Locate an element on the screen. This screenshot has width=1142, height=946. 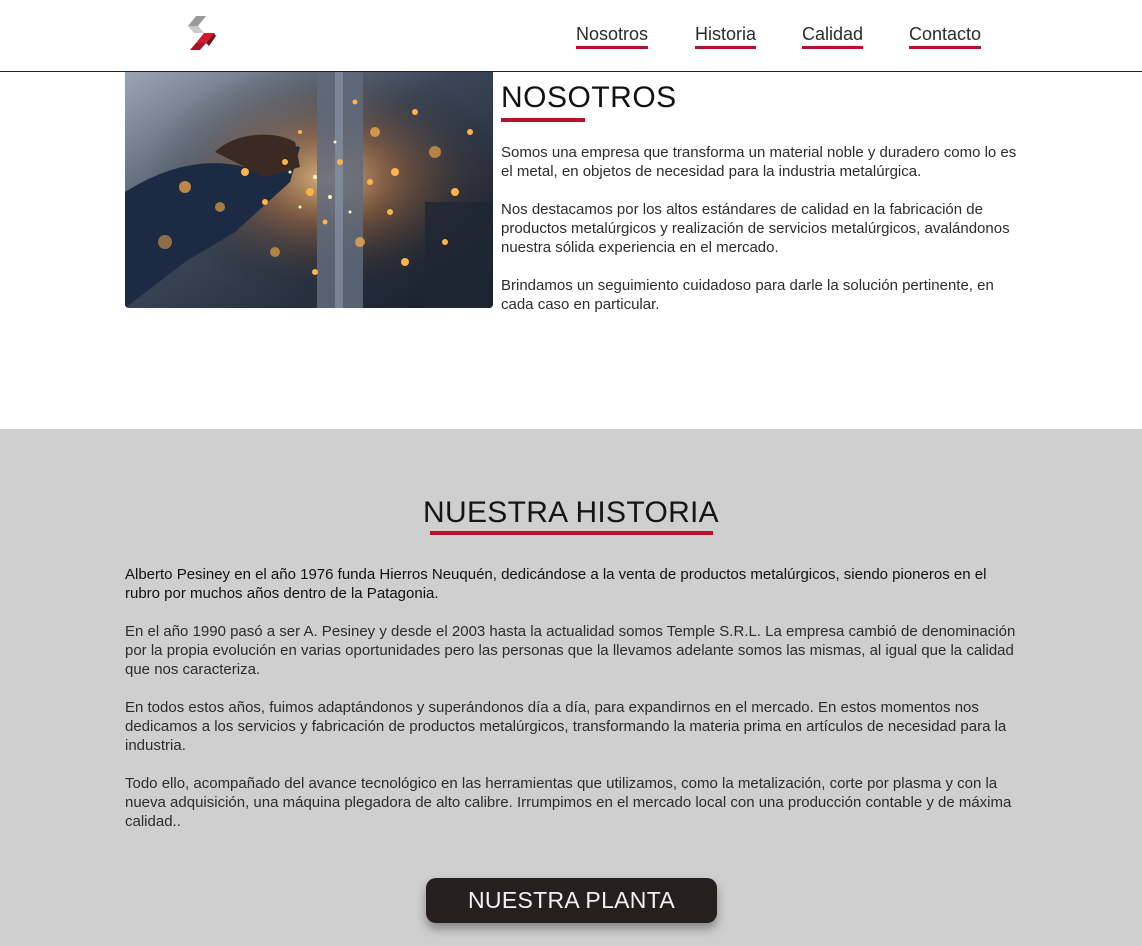
nav-link-nosotros: Nosotros is located at coordinates (612, 36).